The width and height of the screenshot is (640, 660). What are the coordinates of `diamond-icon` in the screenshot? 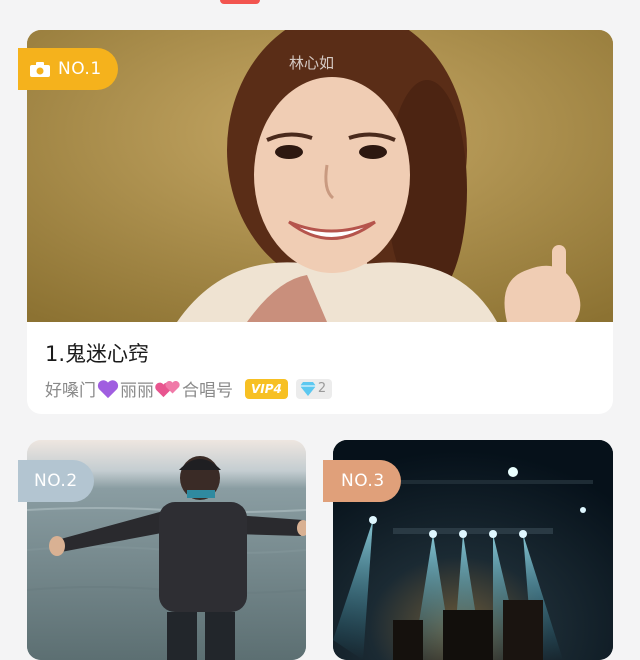 It's located at (307, 388).